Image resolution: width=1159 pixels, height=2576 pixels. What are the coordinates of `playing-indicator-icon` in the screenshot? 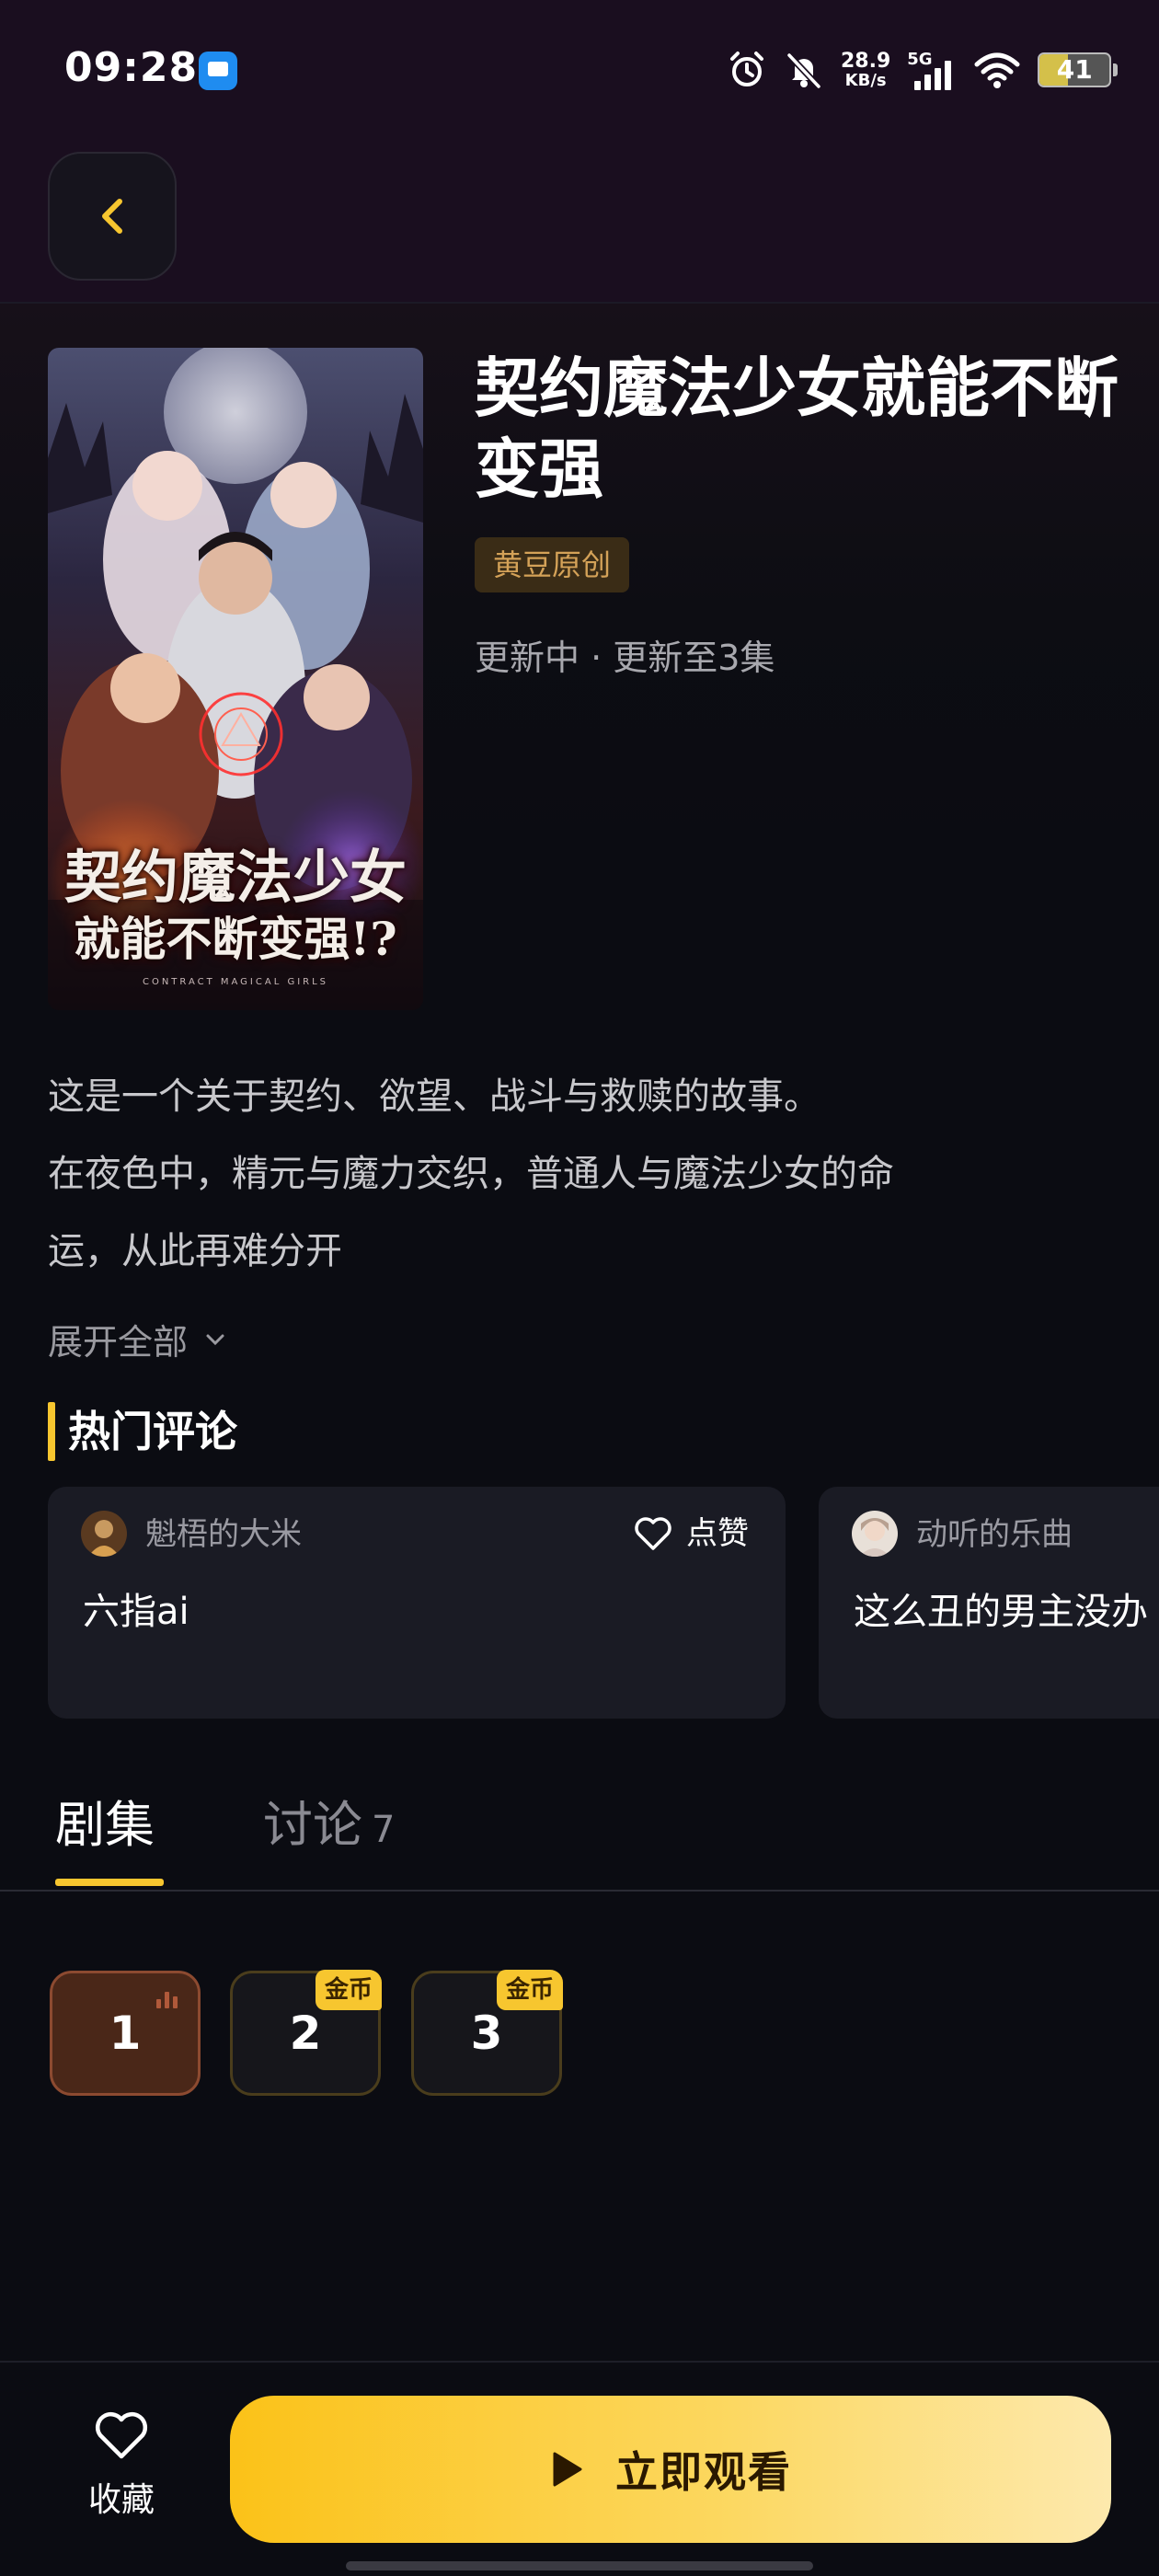 It's located at (167, 1999).